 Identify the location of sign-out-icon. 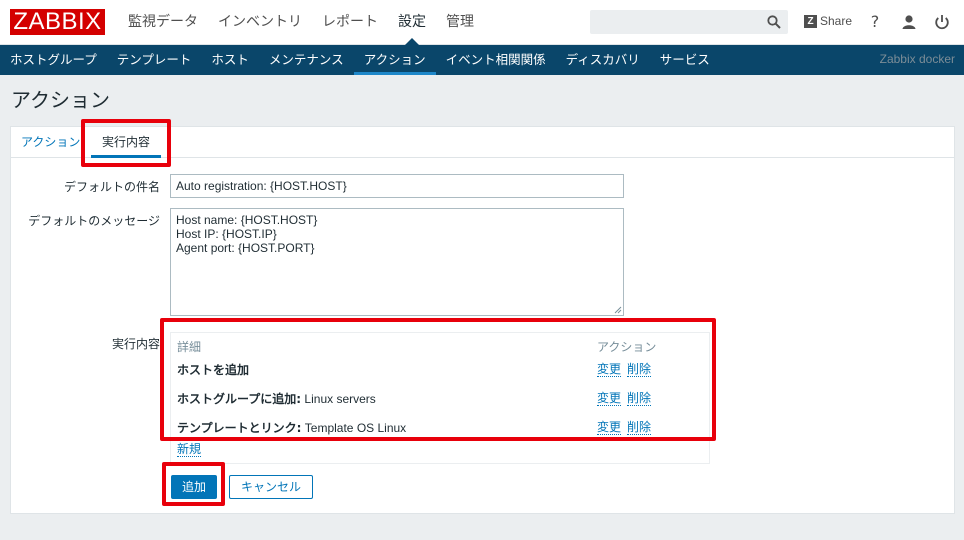
(942, 22).